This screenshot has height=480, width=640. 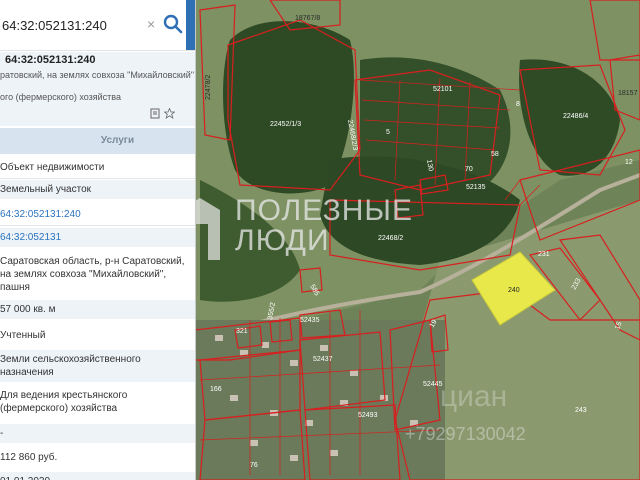 I want to click on label-18157: 18157, so click(x=628, y=93).